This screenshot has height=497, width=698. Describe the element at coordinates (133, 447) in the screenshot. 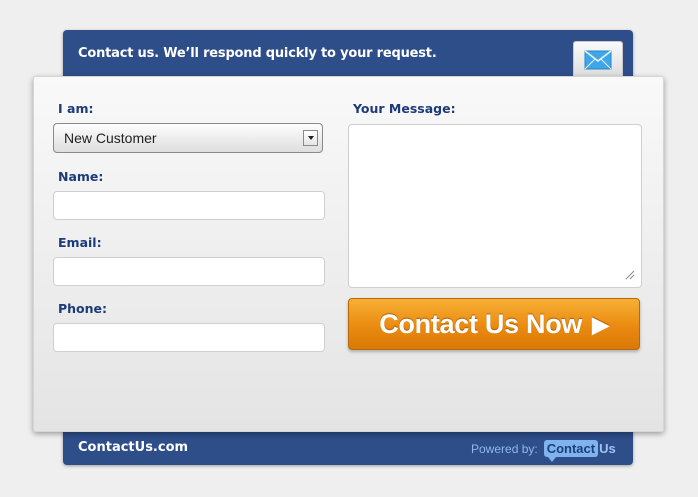

I see `footer-site-link: ContactUs.com` at that location.